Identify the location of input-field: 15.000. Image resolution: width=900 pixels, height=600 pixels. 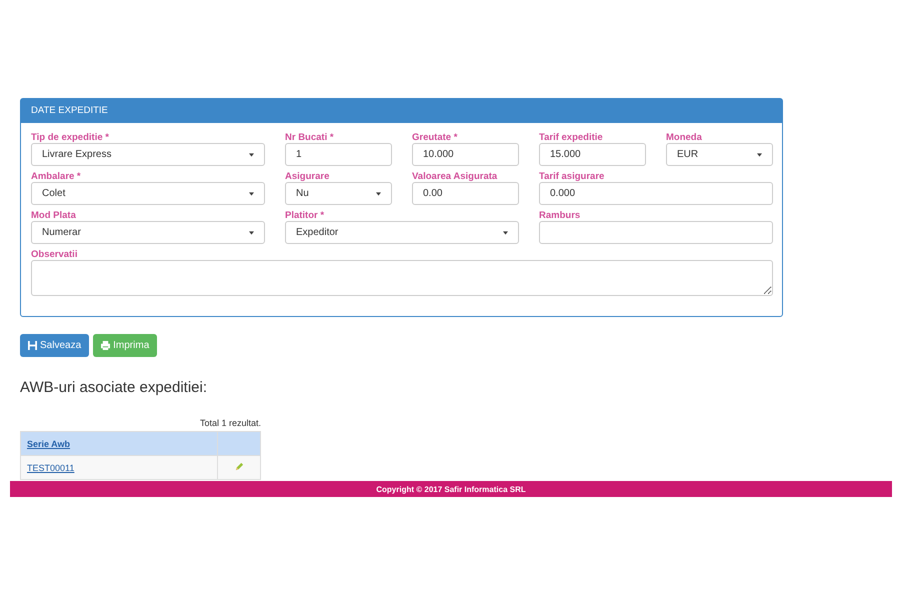
(592, 154).